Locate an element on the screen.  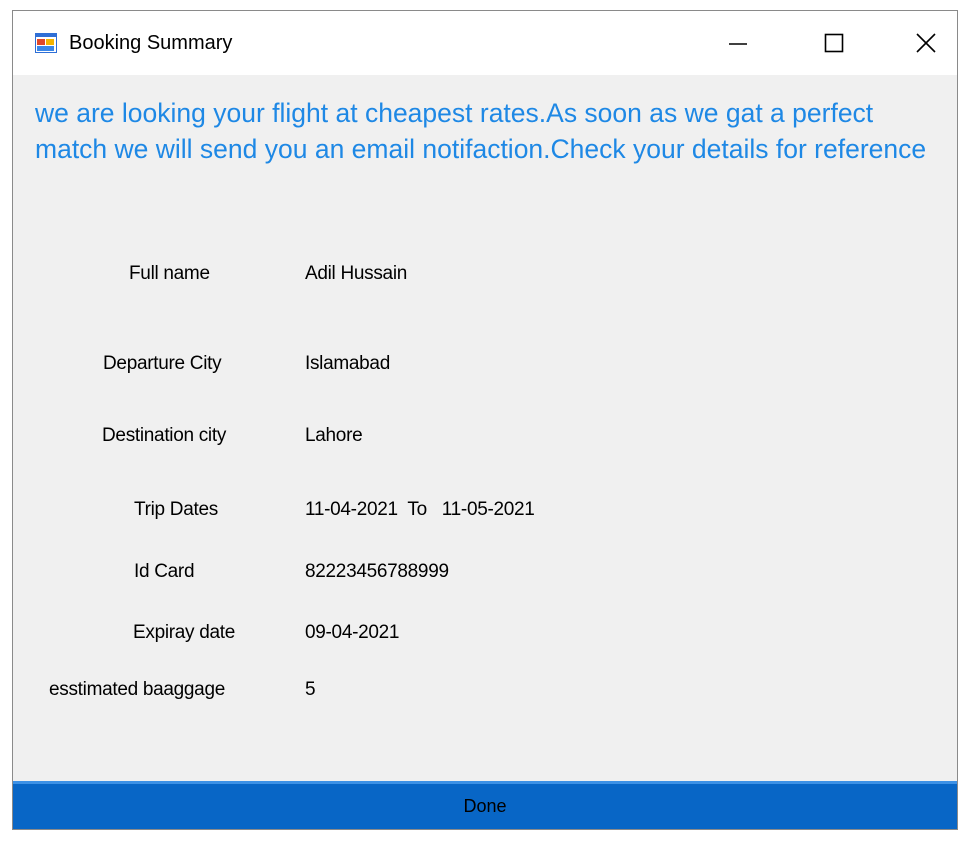
minimize-icon is located at coordinates (738, 44).